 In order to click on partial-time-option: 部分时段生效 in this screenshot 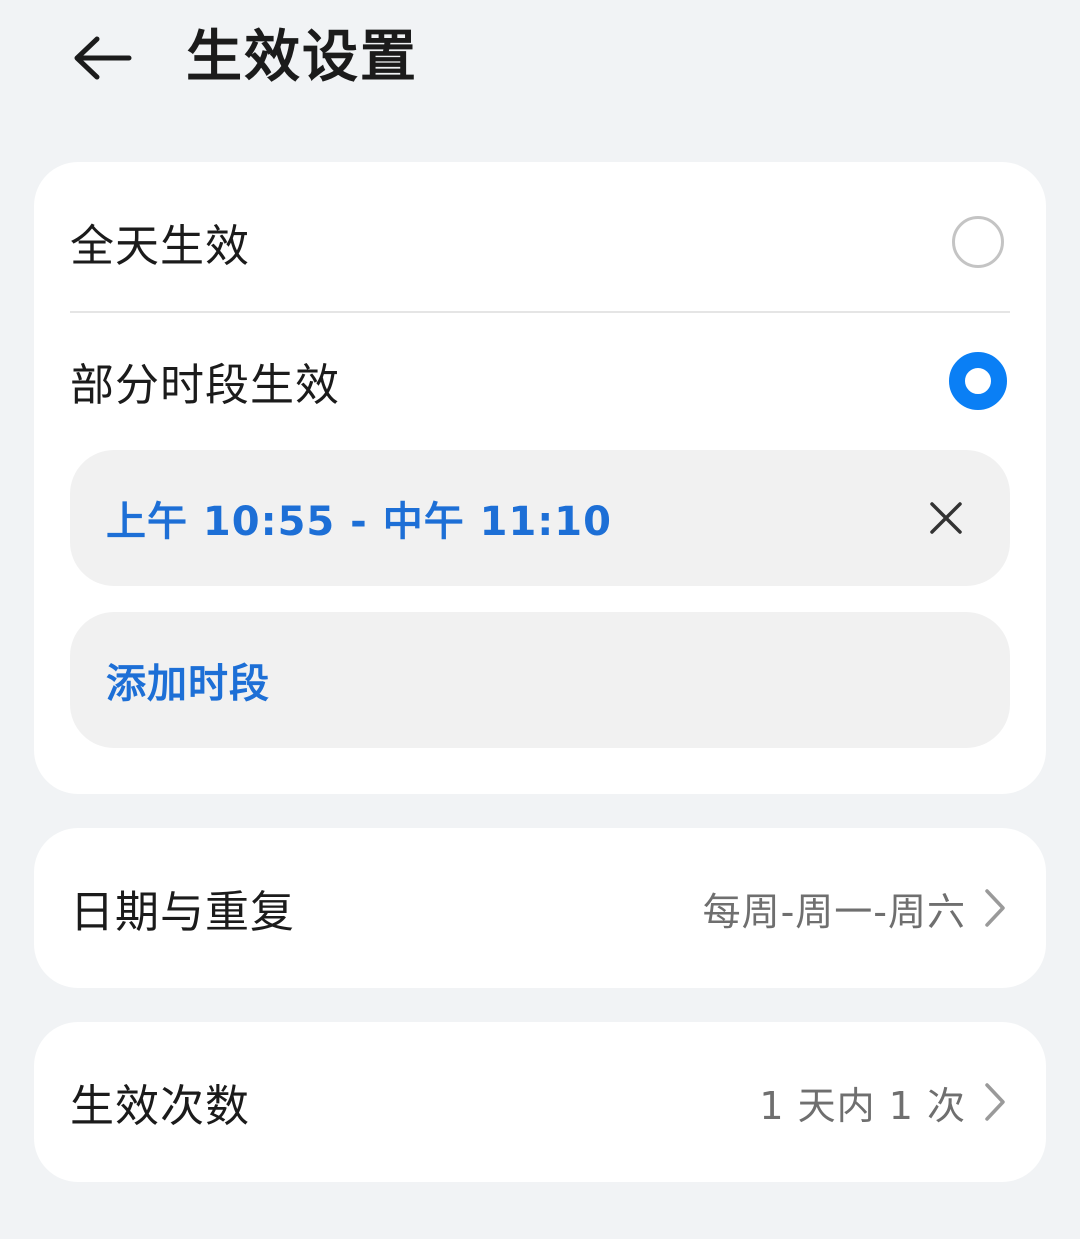, I will do `click(540, 381)`.